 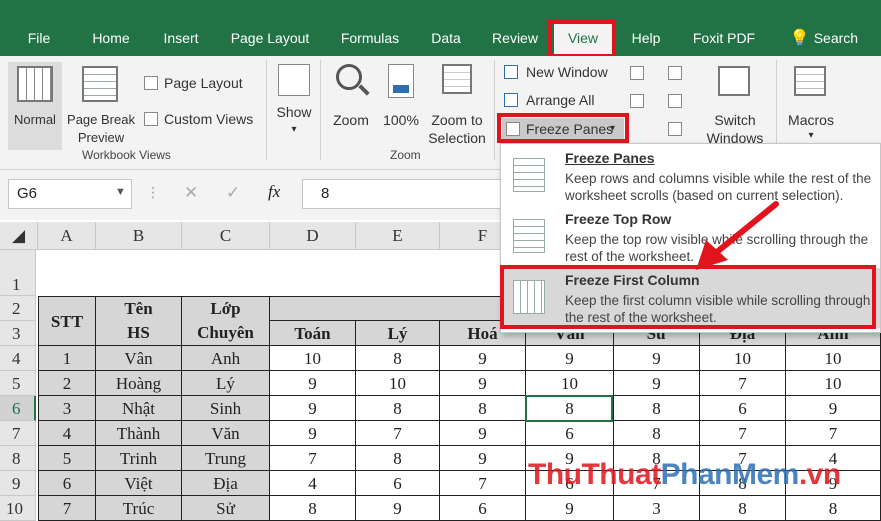 I want to click on table-cell: Văn, so click(x=226, y=433).